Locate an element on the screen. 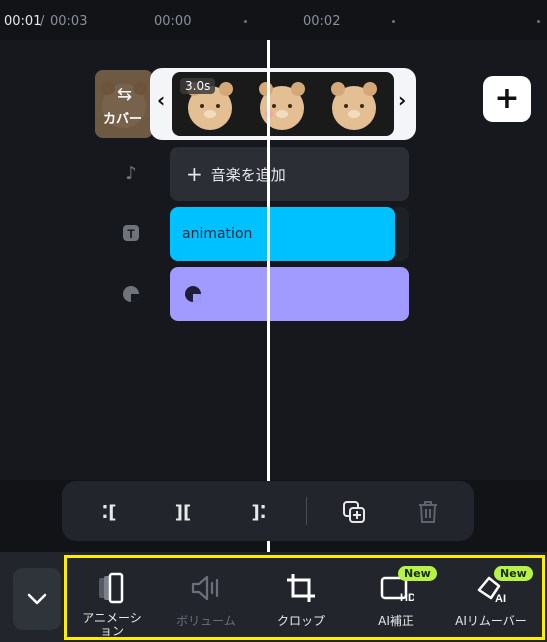 Image resolution: width=547 pixels, height=642 pixels. clip-duration-badge: 3.0s is located at coordinates (198, 86).